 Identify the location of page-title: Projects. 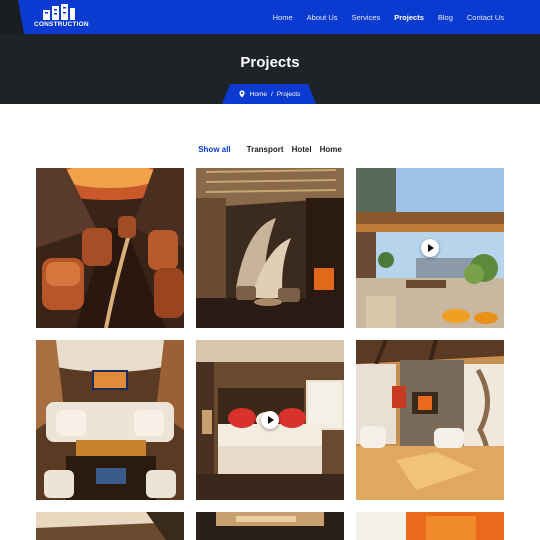
(270, 62).